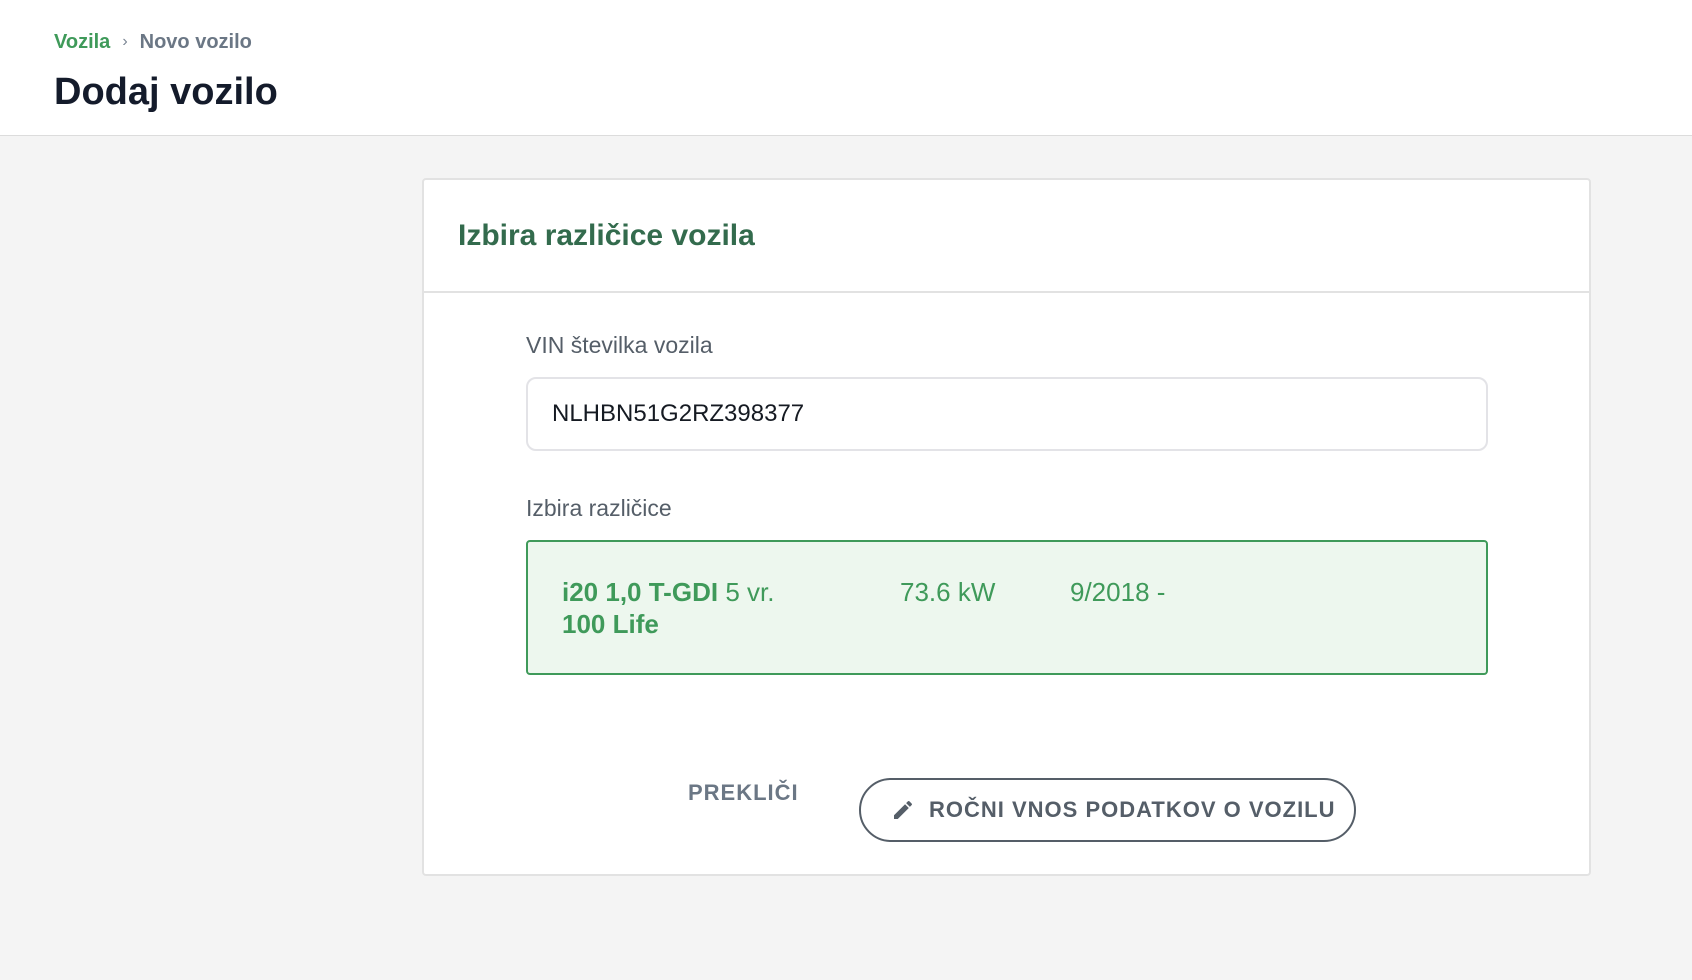  Describe the element at coordinates (1006, 236) in the screenshot. I see `card-header: Izbira različice vozila` at that location.